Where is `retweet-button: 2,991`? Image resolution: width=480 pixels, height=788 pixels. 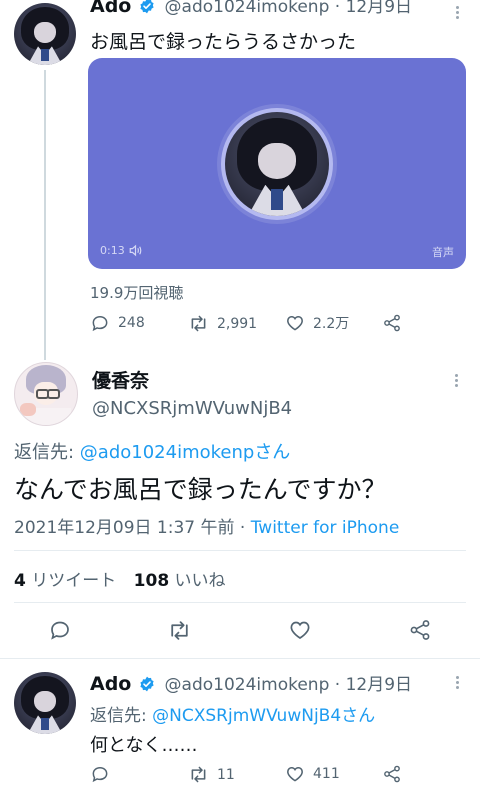
retweet-button: 2,991 is located at coordinates (222, 323).